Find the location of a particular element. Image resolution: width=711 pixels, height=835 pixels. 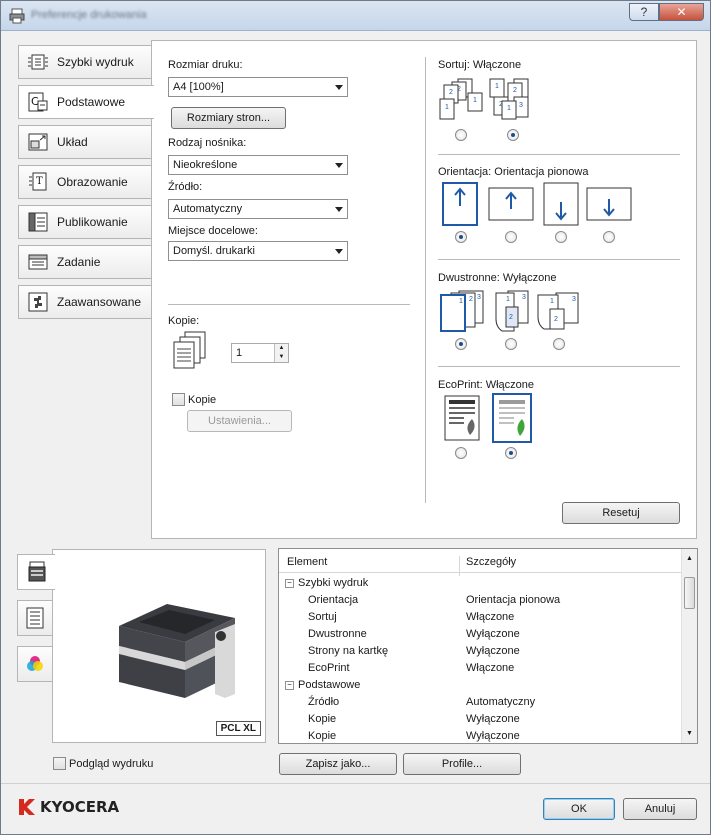

column-header-details: Szczegóły is located at coordinates (491, 562).